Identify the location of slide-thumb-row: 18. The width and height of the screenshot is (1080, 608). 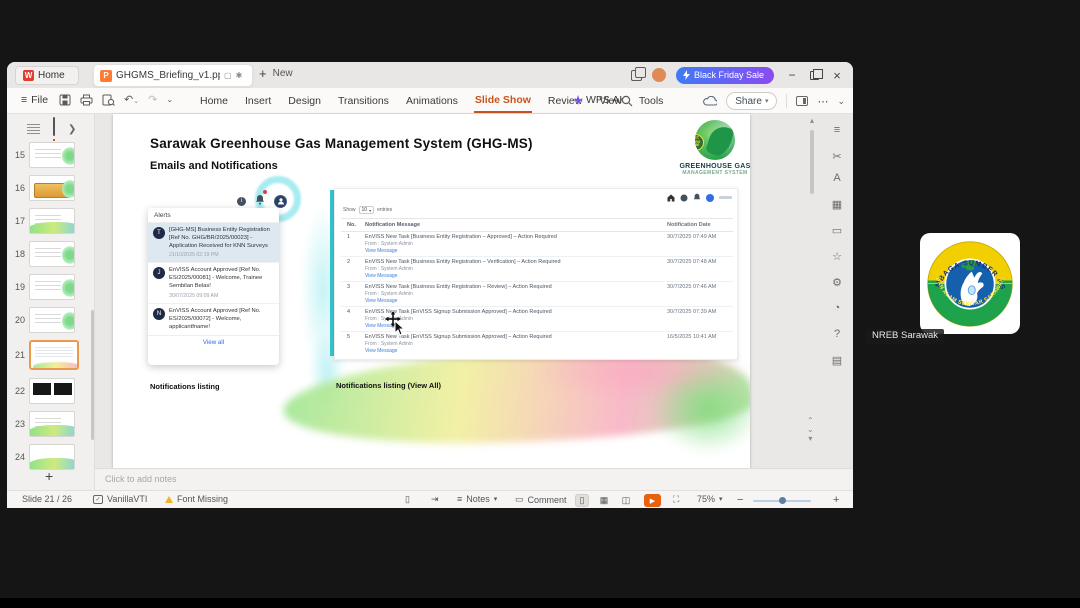
(51, 254).